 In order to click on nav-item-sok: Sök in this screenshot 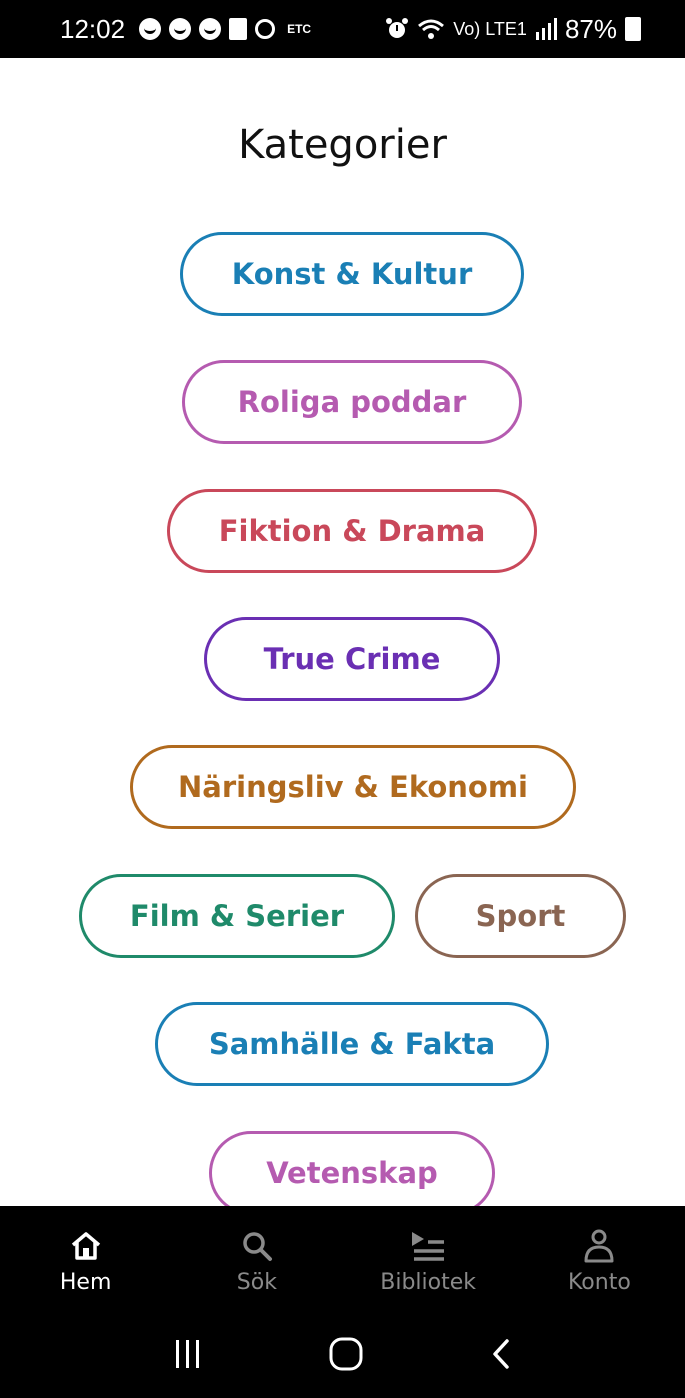, I will do `click(256, 1258)`.